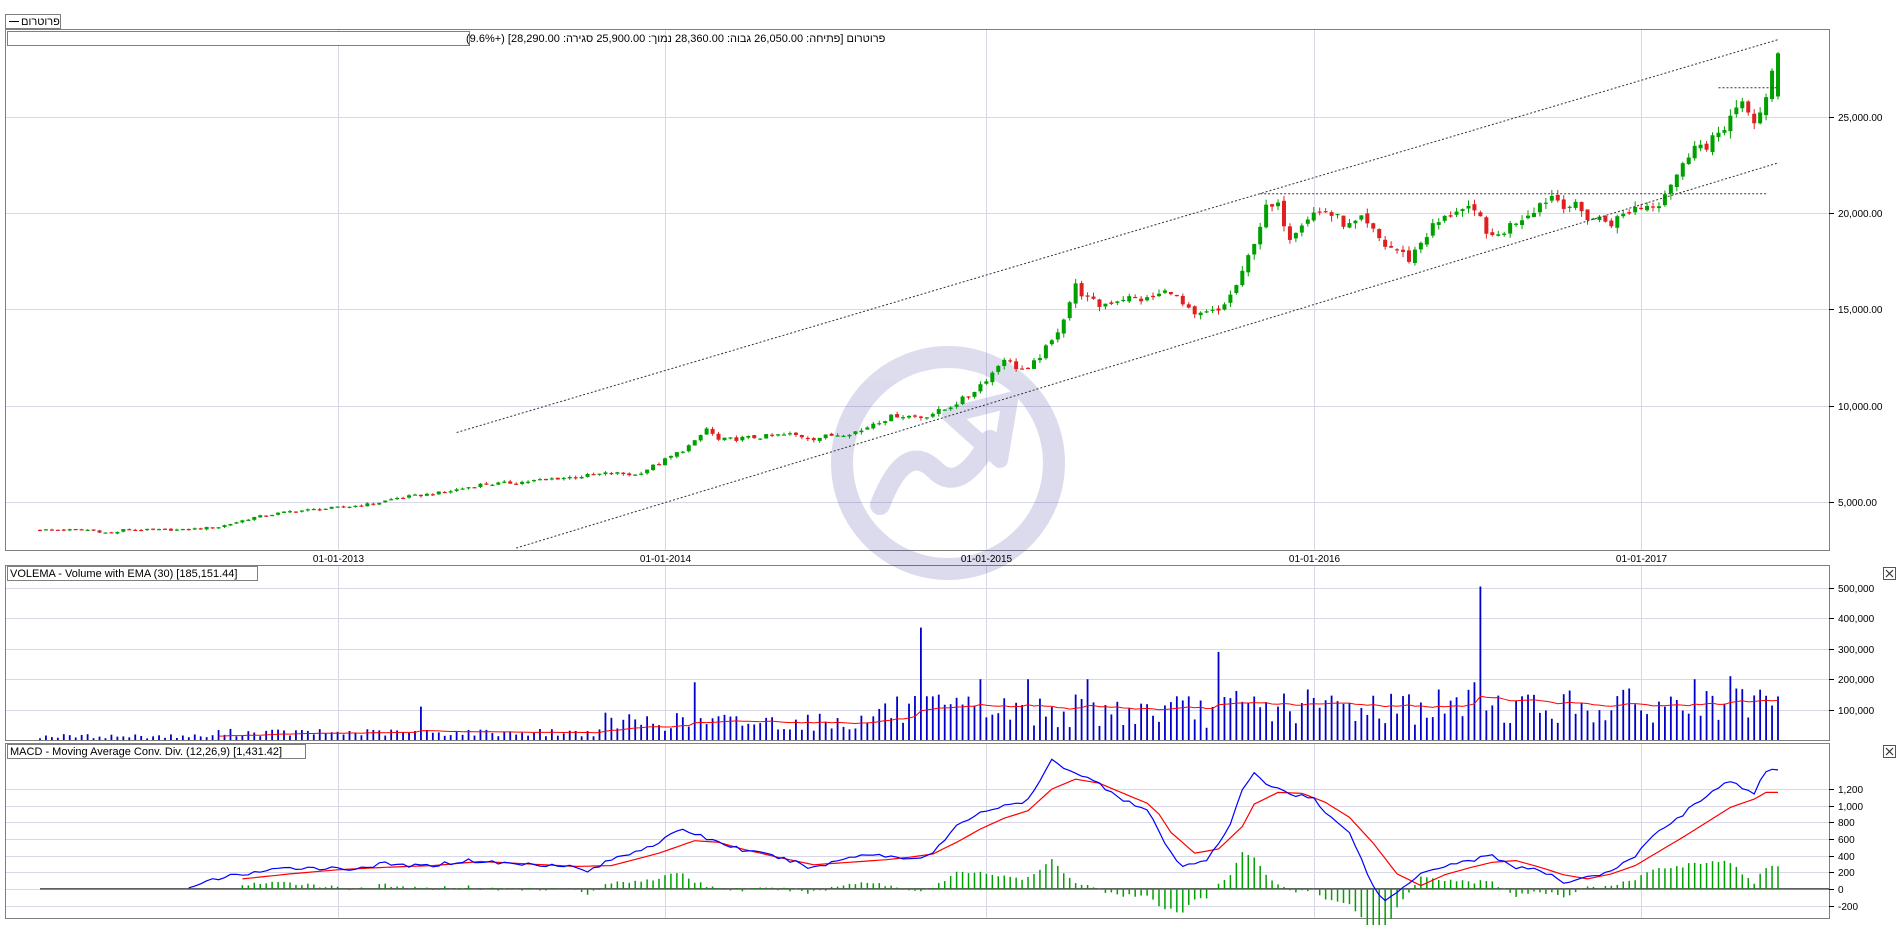 This screenshot has width=1898, height=925. What do you see at coordinates (1889, 751) in the screenshot?
I see `close-macd-panel-button` at bounding box center [1889, 751].